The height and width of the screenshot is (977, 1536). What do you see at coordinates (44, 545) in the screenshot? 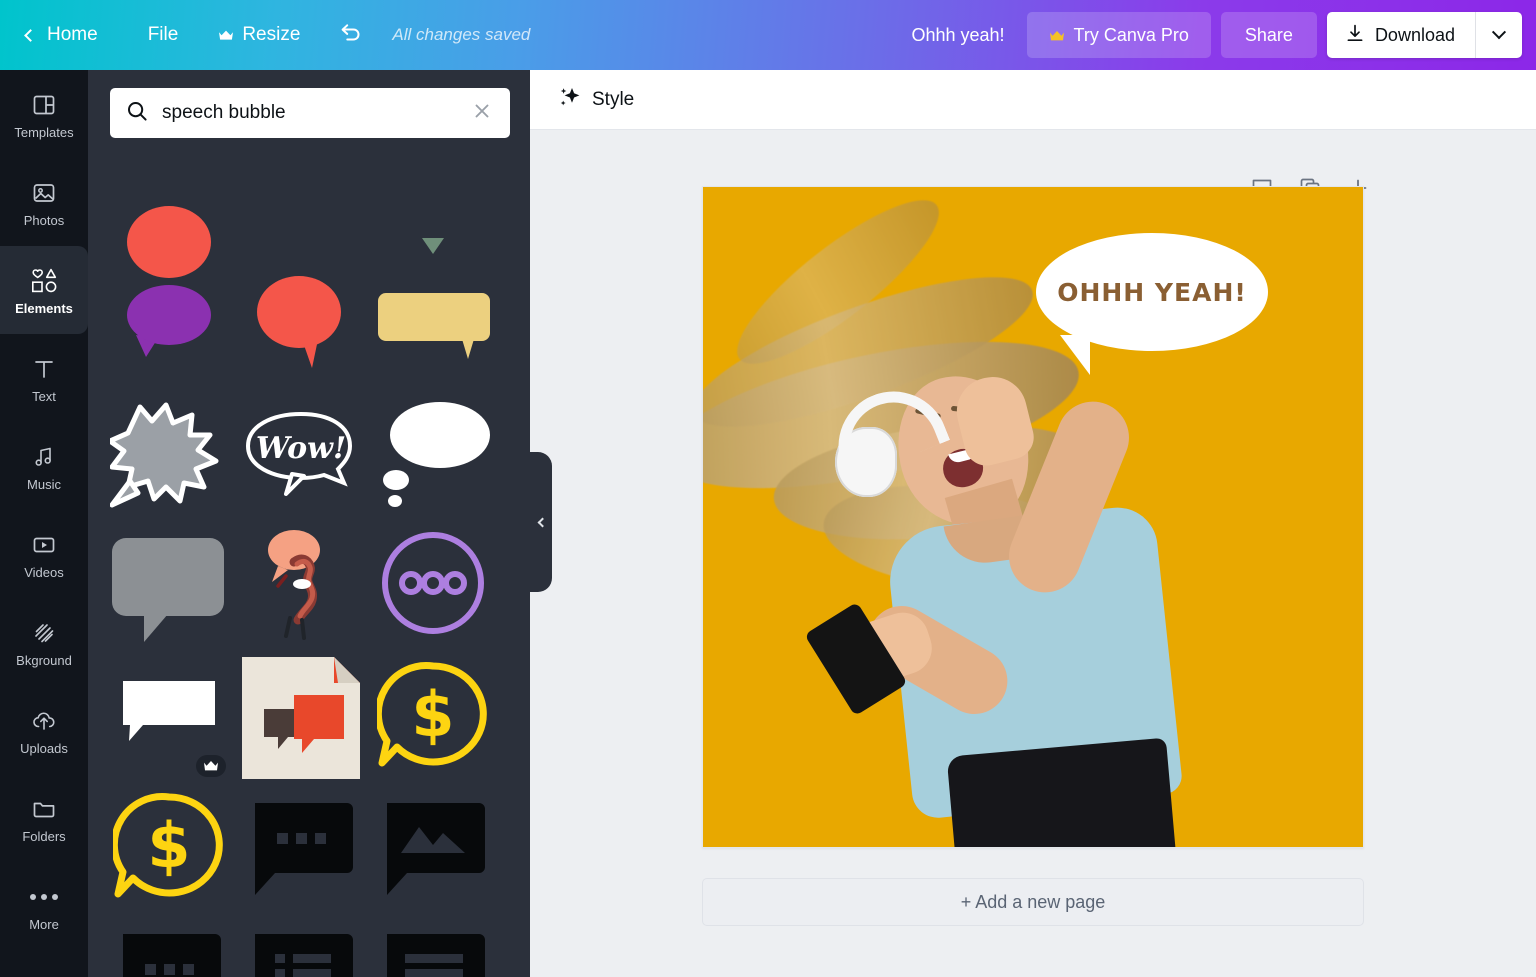
I see `videos-icon` at bounding box center [44, 545].